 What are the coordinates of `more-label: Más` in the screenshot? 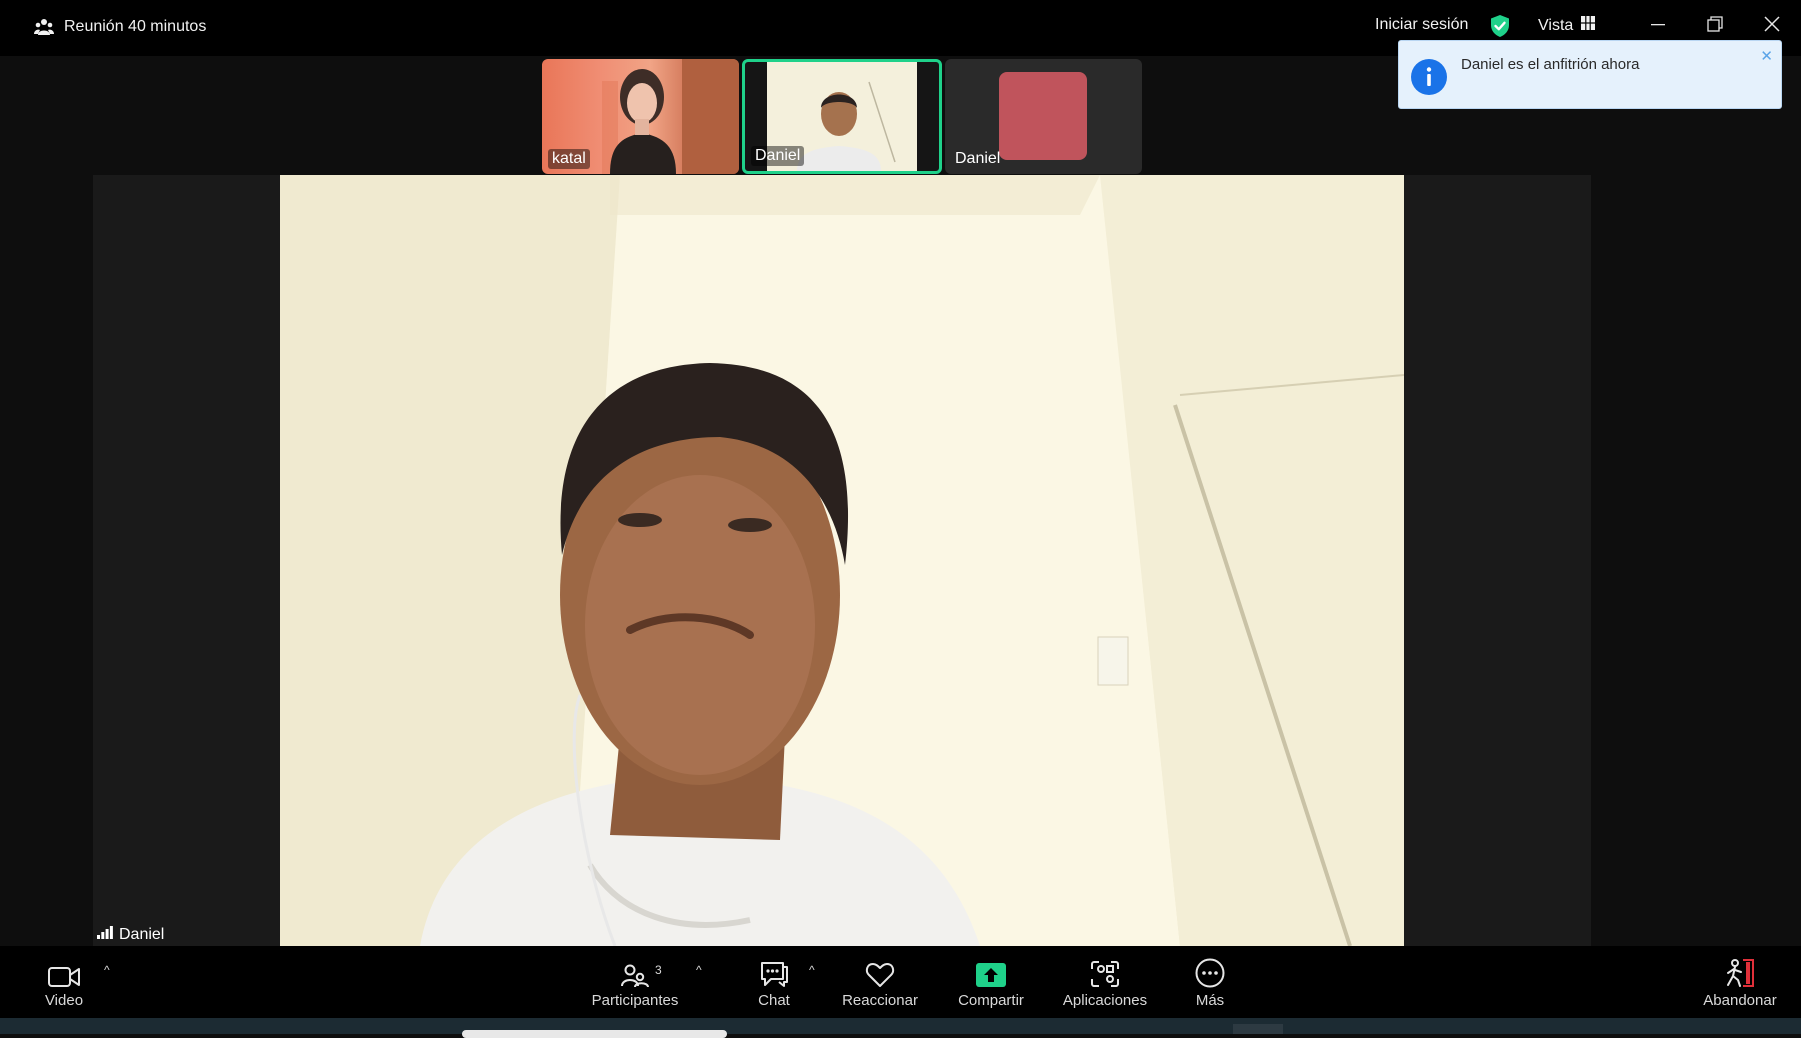 It's located at (1210, 1000).